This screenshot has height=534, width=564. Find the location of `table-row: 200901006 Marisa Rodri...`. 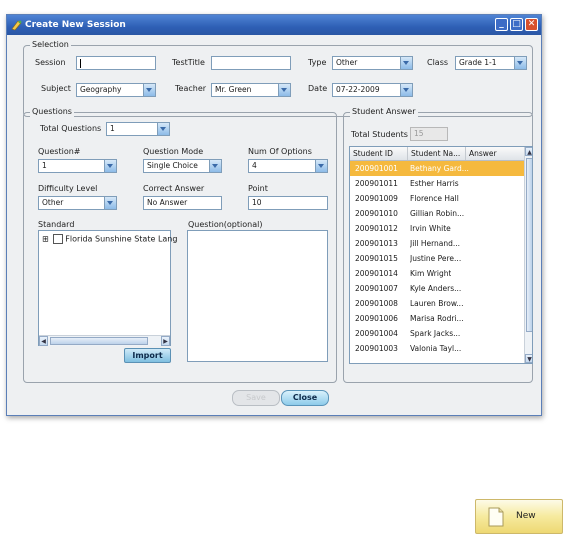

table-row: 200901006 Marisa Rodri... is located at coordinates (437, 318).